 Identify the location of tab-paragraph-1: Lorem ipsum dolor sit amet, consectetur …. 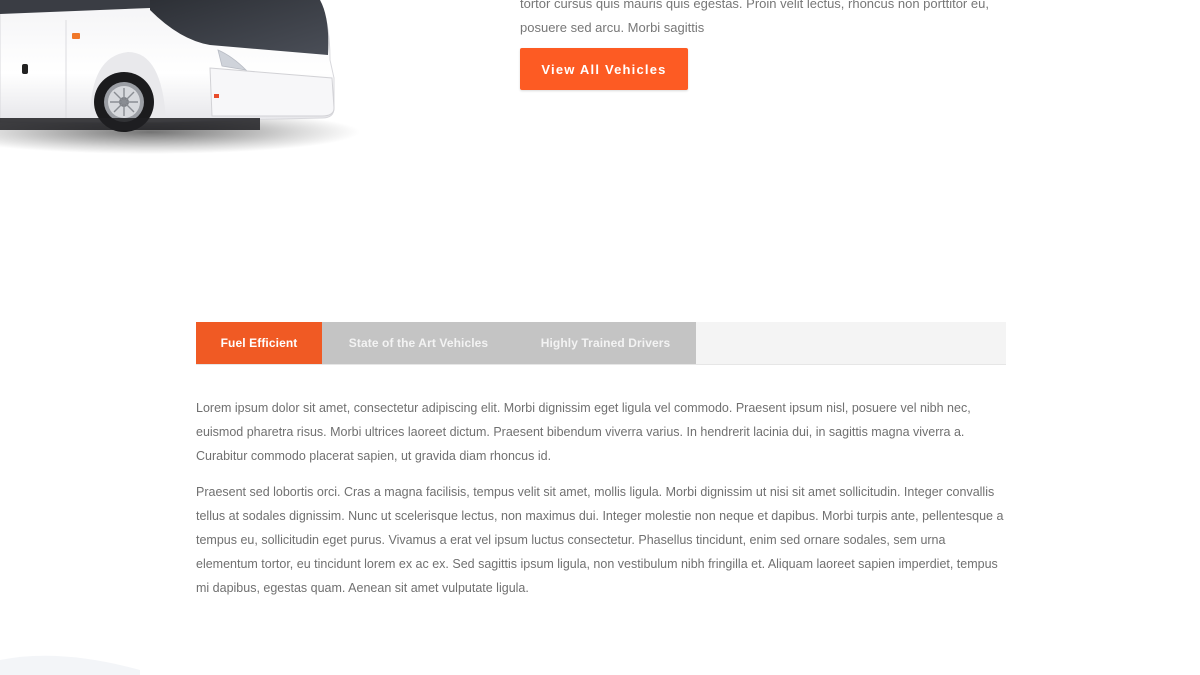
(583, 432).